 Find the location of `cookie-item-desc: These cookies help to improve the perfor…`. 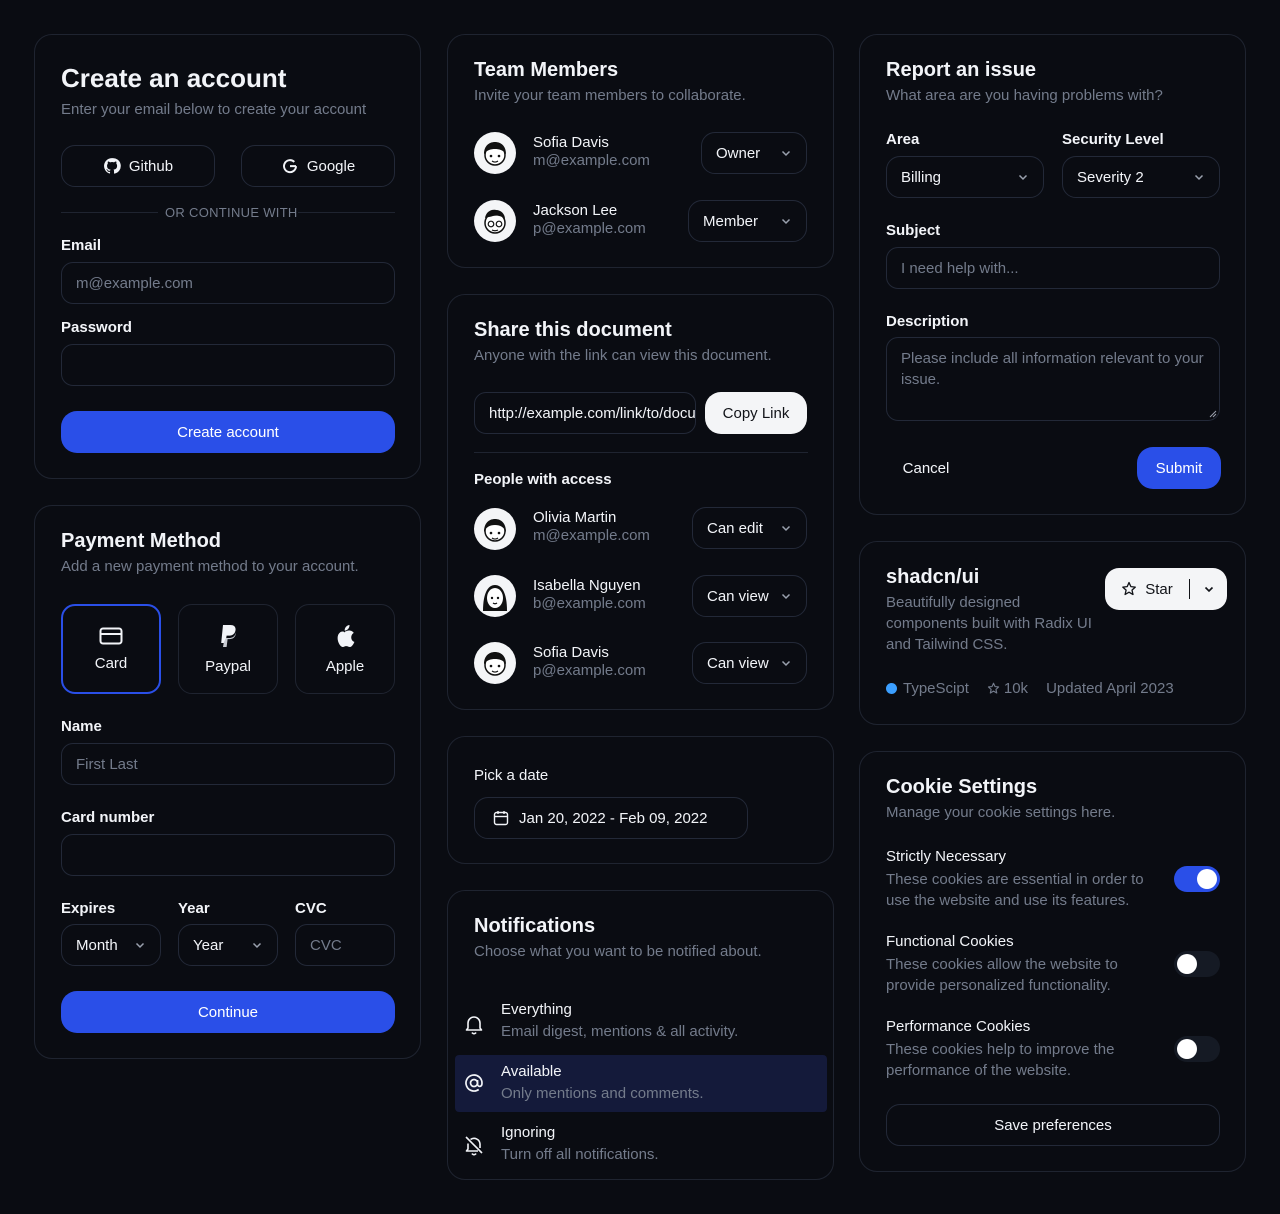

cookie-item-desc: These cookies help to improve the perfor… is located at coordinates (1000, 1060).